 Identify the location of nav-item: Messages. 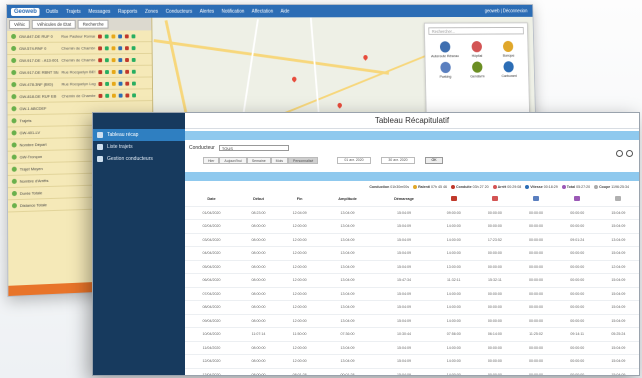
(99, 11).